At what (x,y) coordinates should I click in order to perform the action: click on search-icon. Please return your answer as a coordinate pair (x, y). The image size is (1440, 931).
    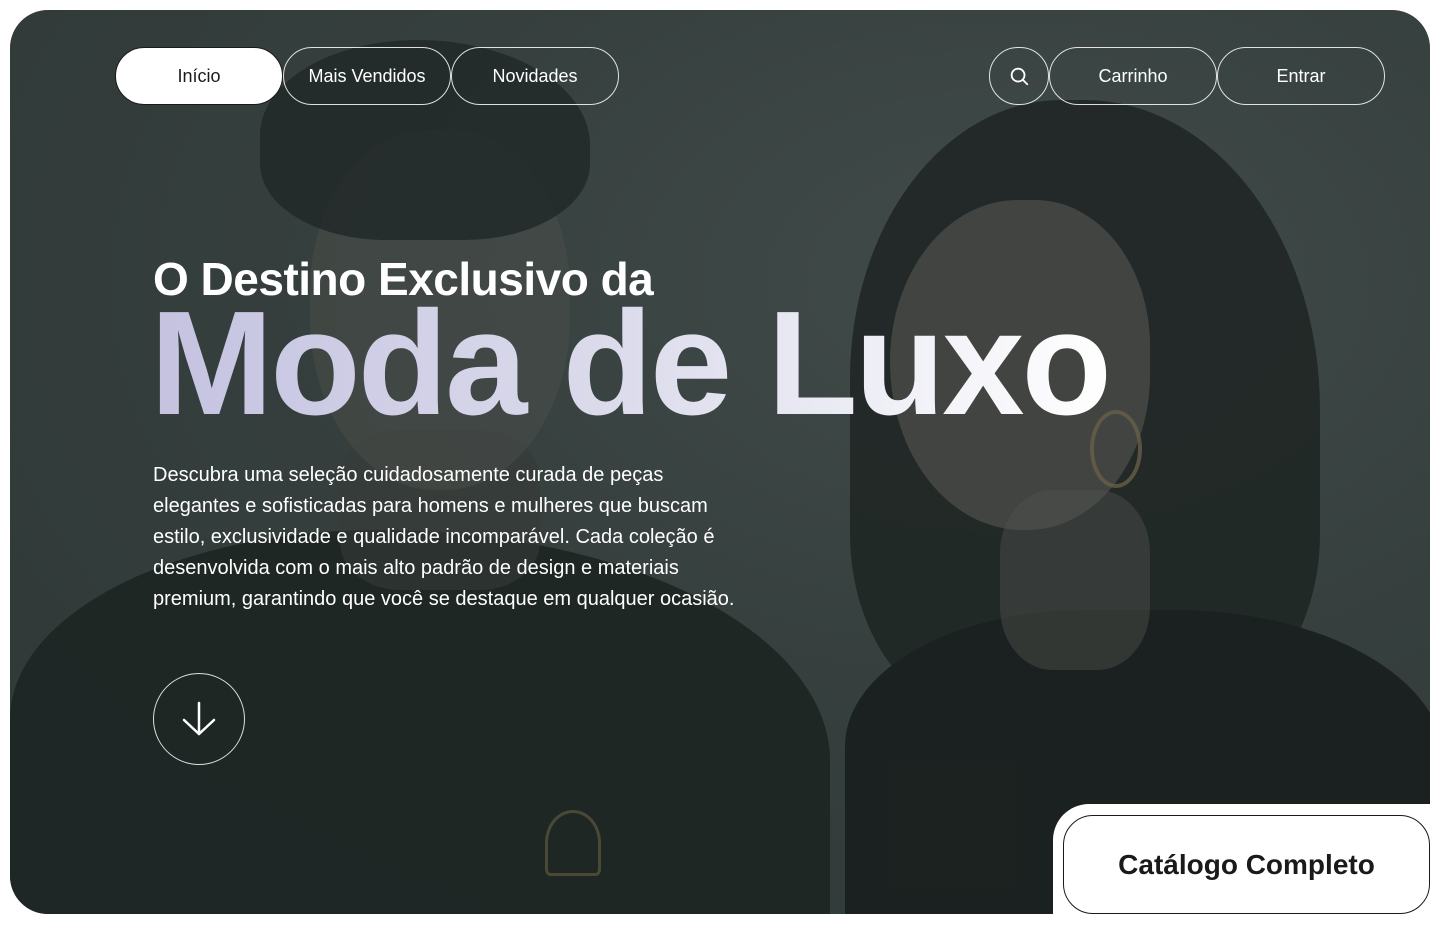
    Looking at the image, I should click on (1019, 76).